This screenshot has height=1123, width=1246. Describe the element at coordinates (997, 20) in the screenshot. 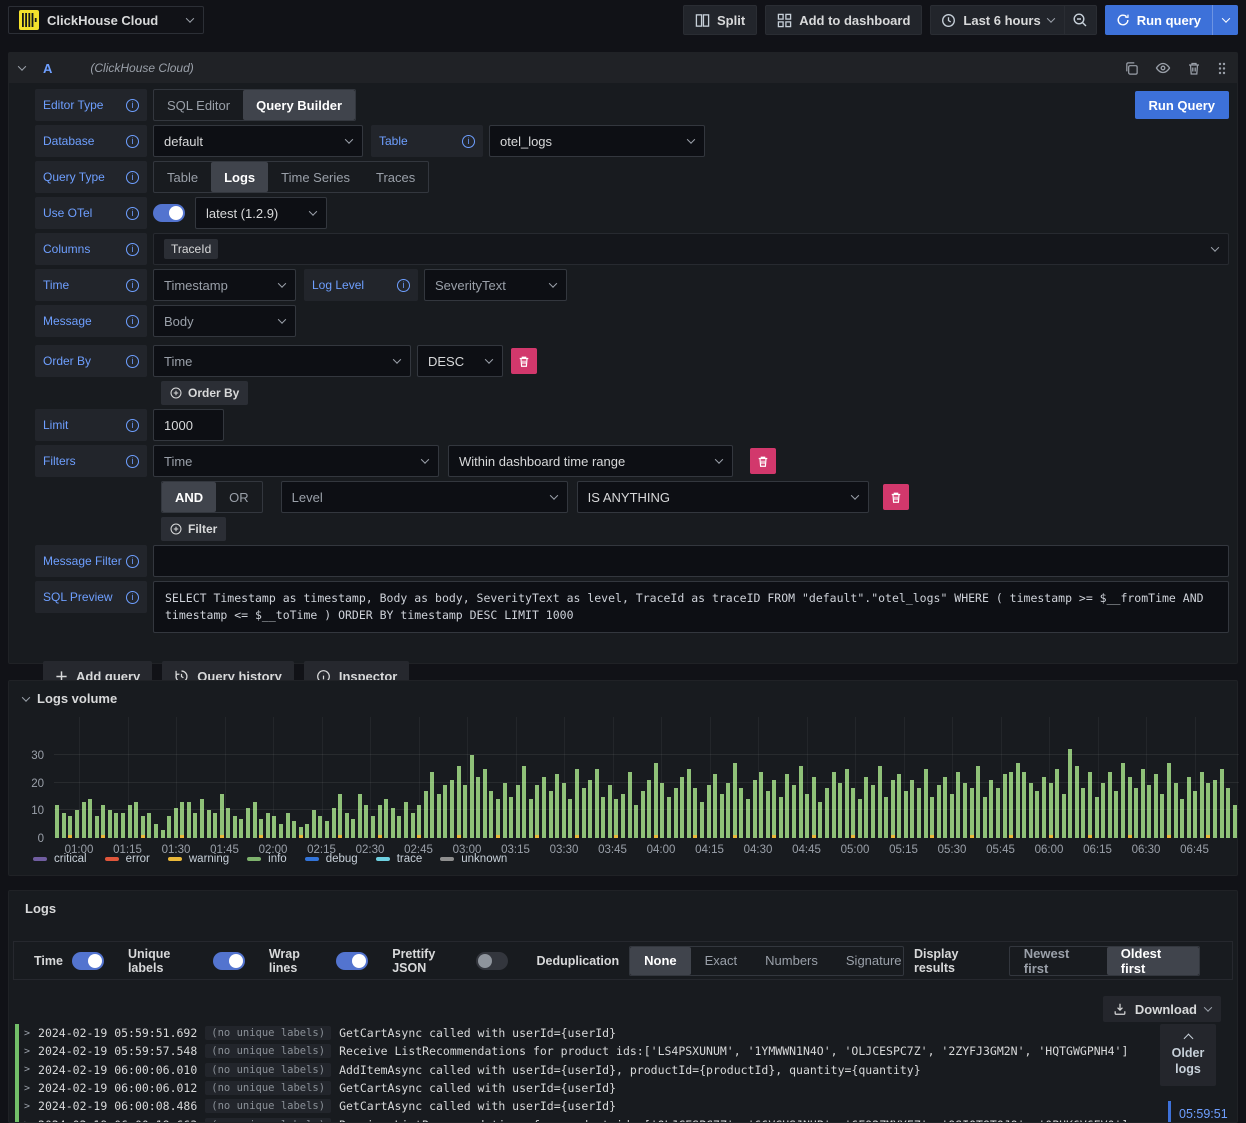

I see `time-range-picker: Last 6 hours` at that location.